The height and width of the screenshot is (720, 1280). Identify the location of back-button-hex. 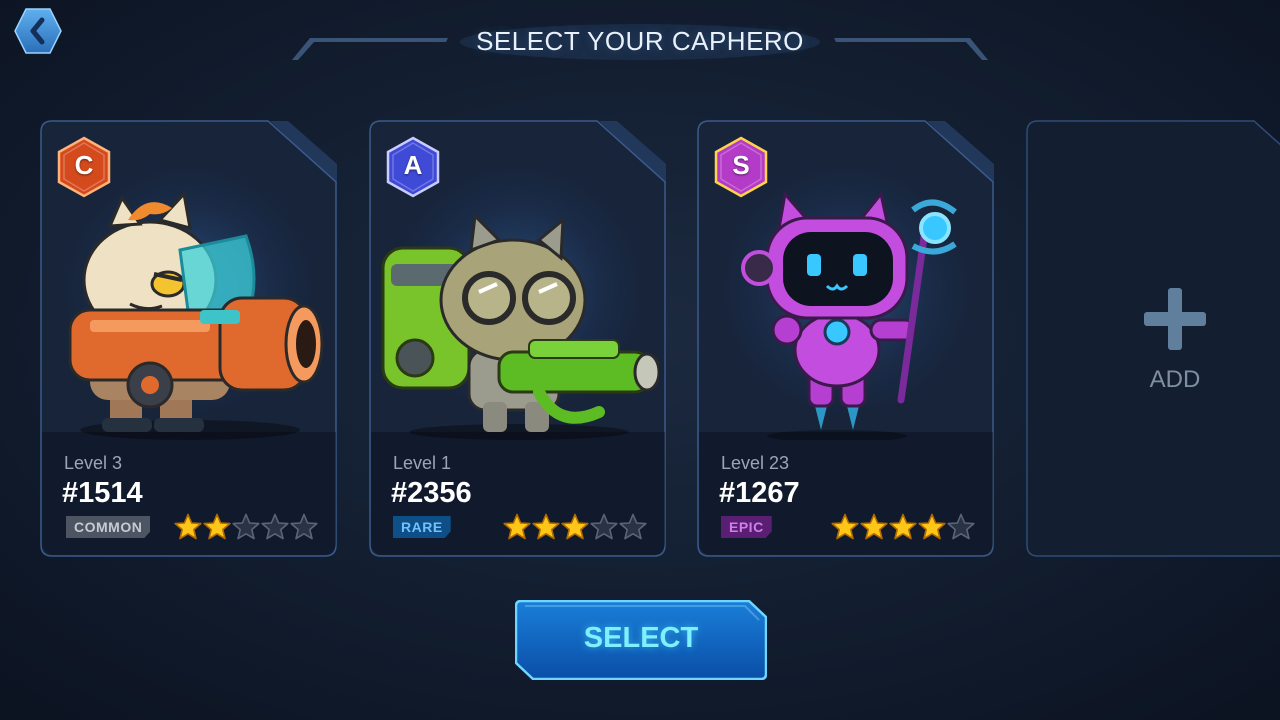
(38, 31).